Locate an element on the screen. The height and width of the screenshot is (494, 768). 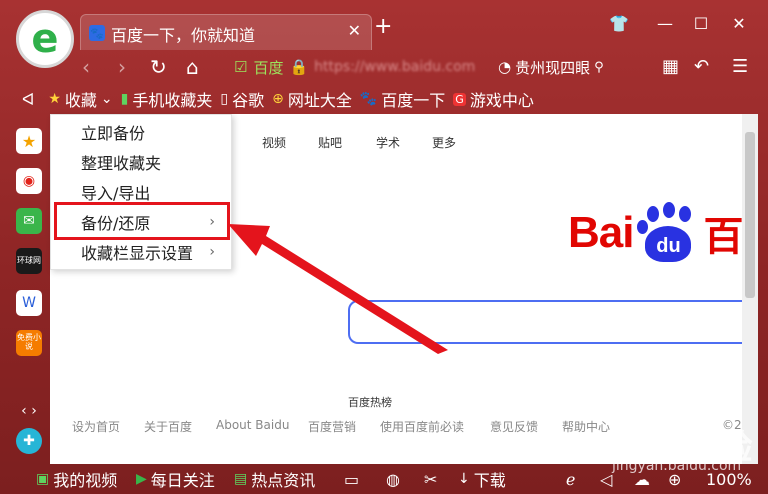
search-engine-text: 贵州现四眼 is located at coordinates (553, 67).